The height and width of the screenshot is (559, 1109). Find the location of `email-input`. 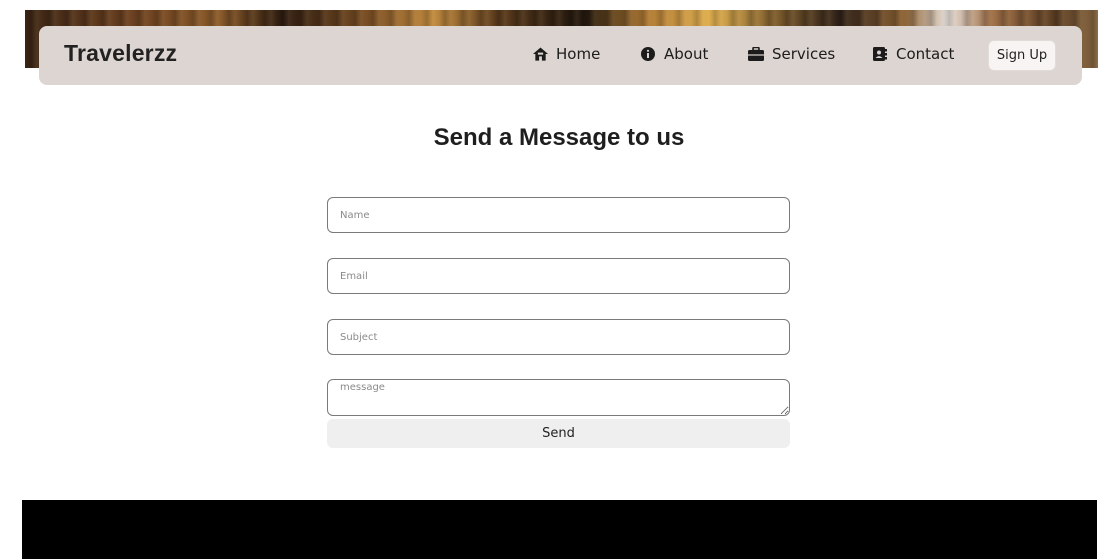

email-input is located at coordinates (558, 276).